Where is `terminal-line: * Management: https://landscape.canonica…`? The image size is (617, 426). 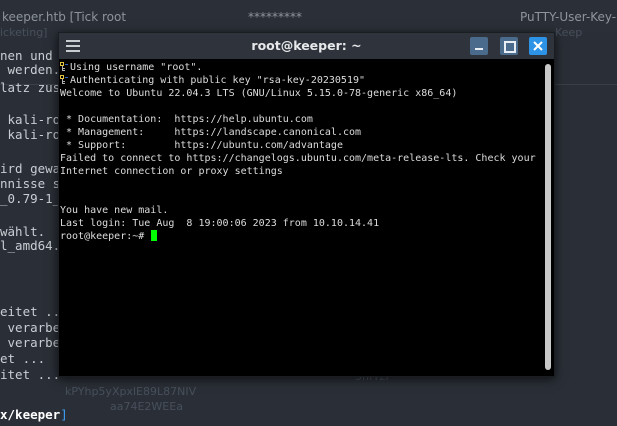 terminal-line: * Management: https://landscape.canonica… is located at coordinates (301, 132).